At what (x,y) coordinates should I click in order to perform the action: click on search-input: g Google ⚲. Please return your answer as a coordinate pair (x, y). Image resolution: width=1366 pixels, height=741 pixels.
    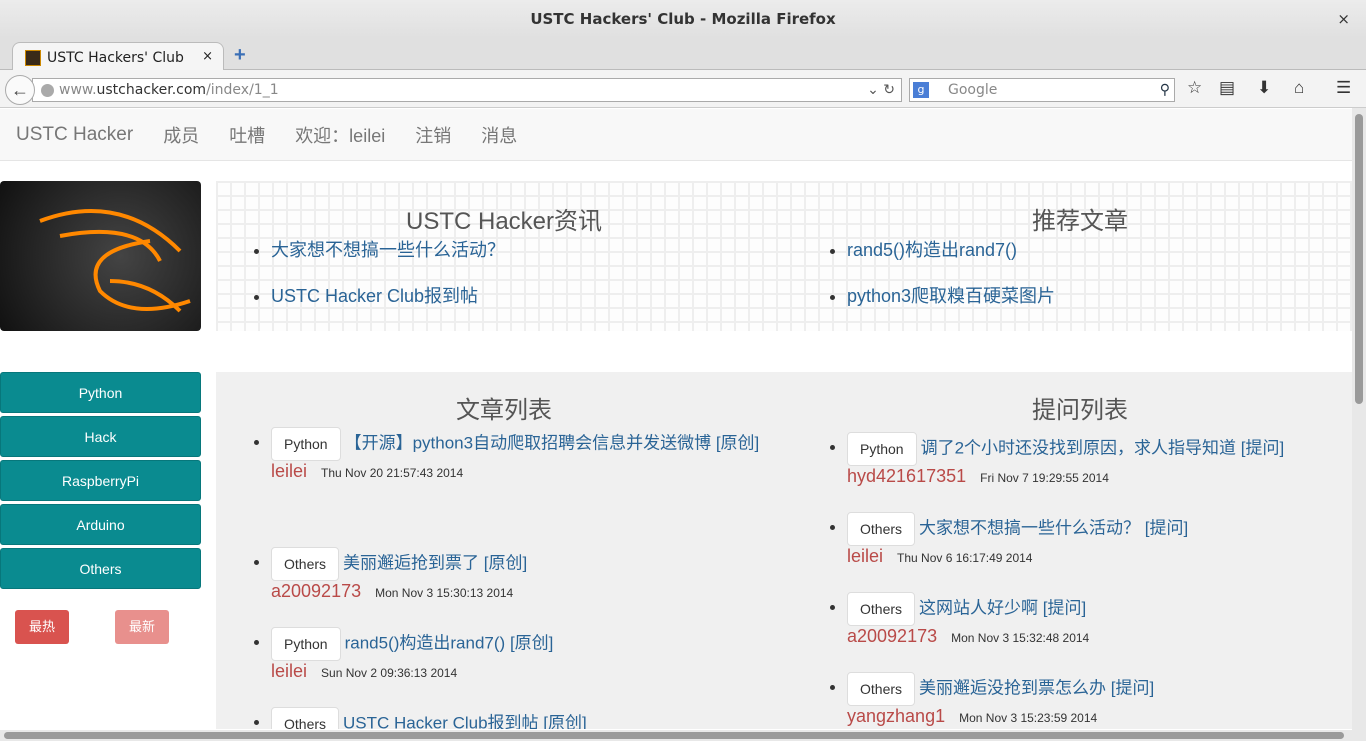
    Looking at the image, I should click on (1042, 90).